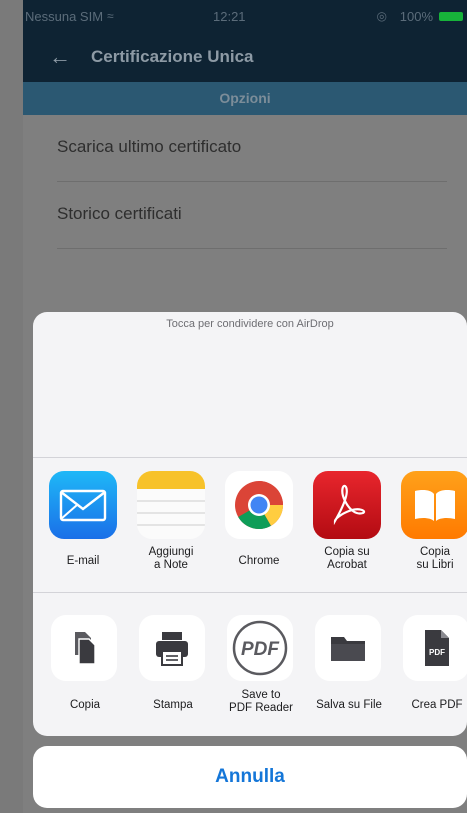 This screenshot has width=467, height=813. What do you see at coordinates (250, 324) in the screenshot?
I see `airdrop-hint: Tocca per condividere con AirDrop` at bounding box center [250, 324].